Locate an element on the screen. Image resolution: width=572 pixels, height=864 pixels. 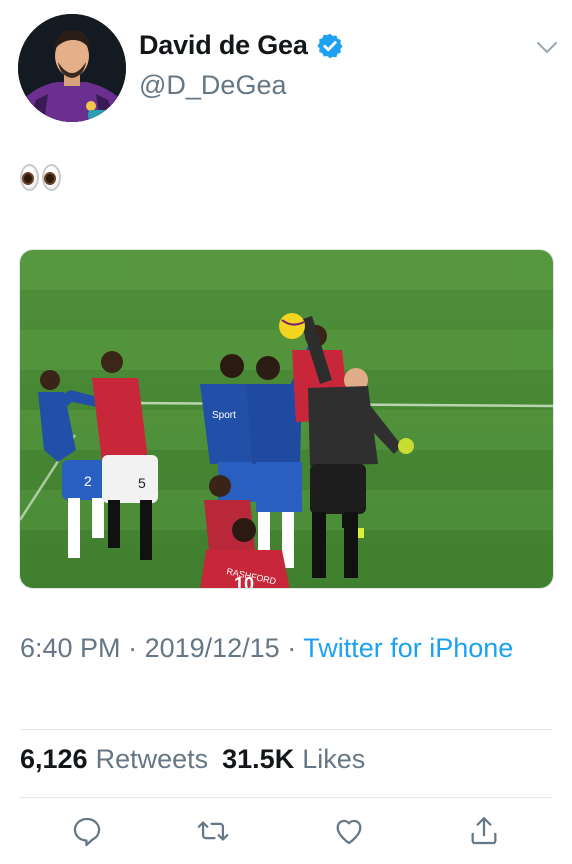
tweet-actions is located at coordinates (286, 831).